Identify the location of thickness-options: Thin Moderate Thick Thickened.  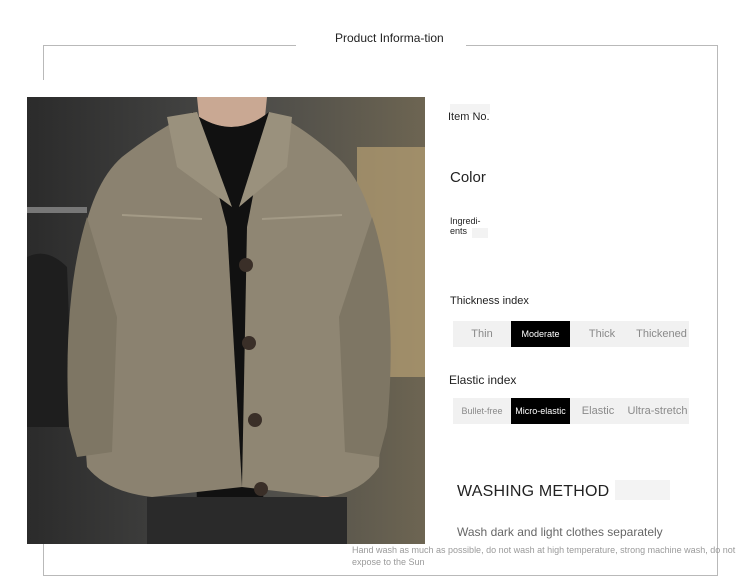
(571, 334).